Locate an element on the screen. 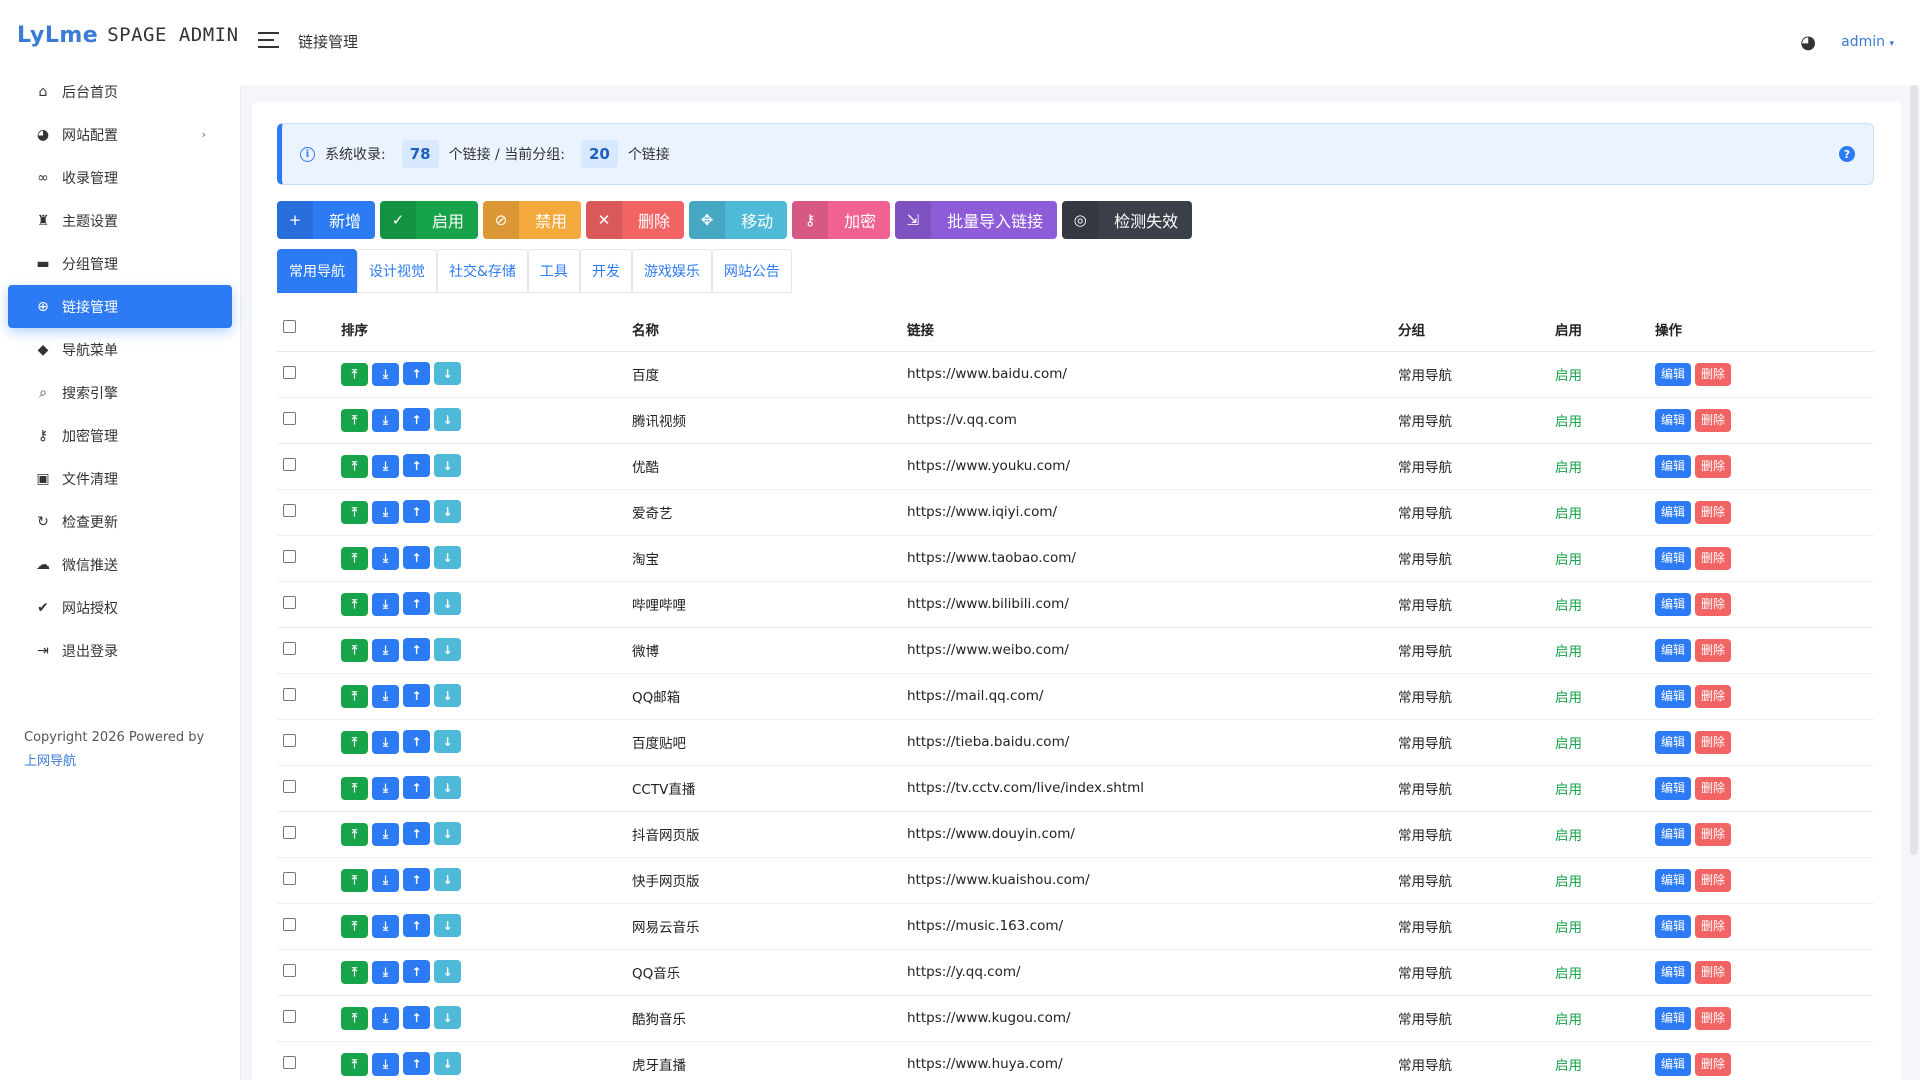 The width and height of the screenshot is (1920, 1080). copyright-link: 上网导航 is located at coordinates (50, 761).